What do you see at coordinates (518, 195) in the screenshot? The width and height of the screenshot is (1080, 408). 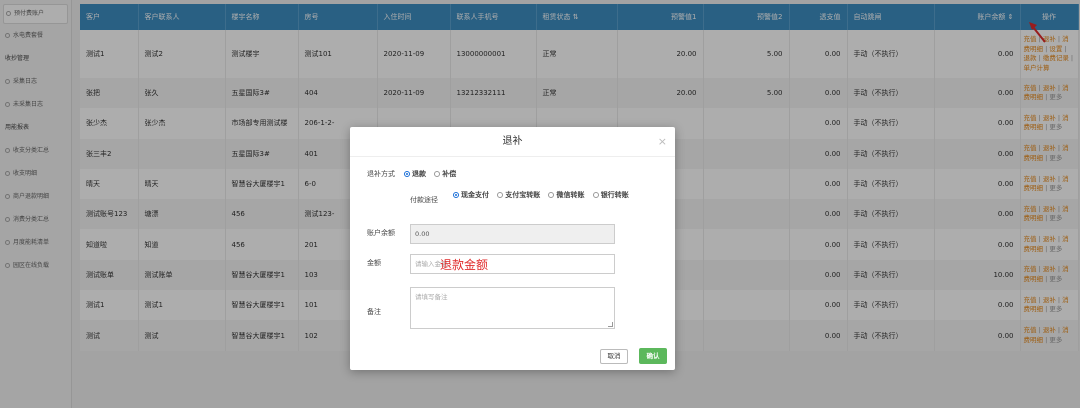 I see `radio-alipay: 支付宝转账` at bounding box center [518, 195].